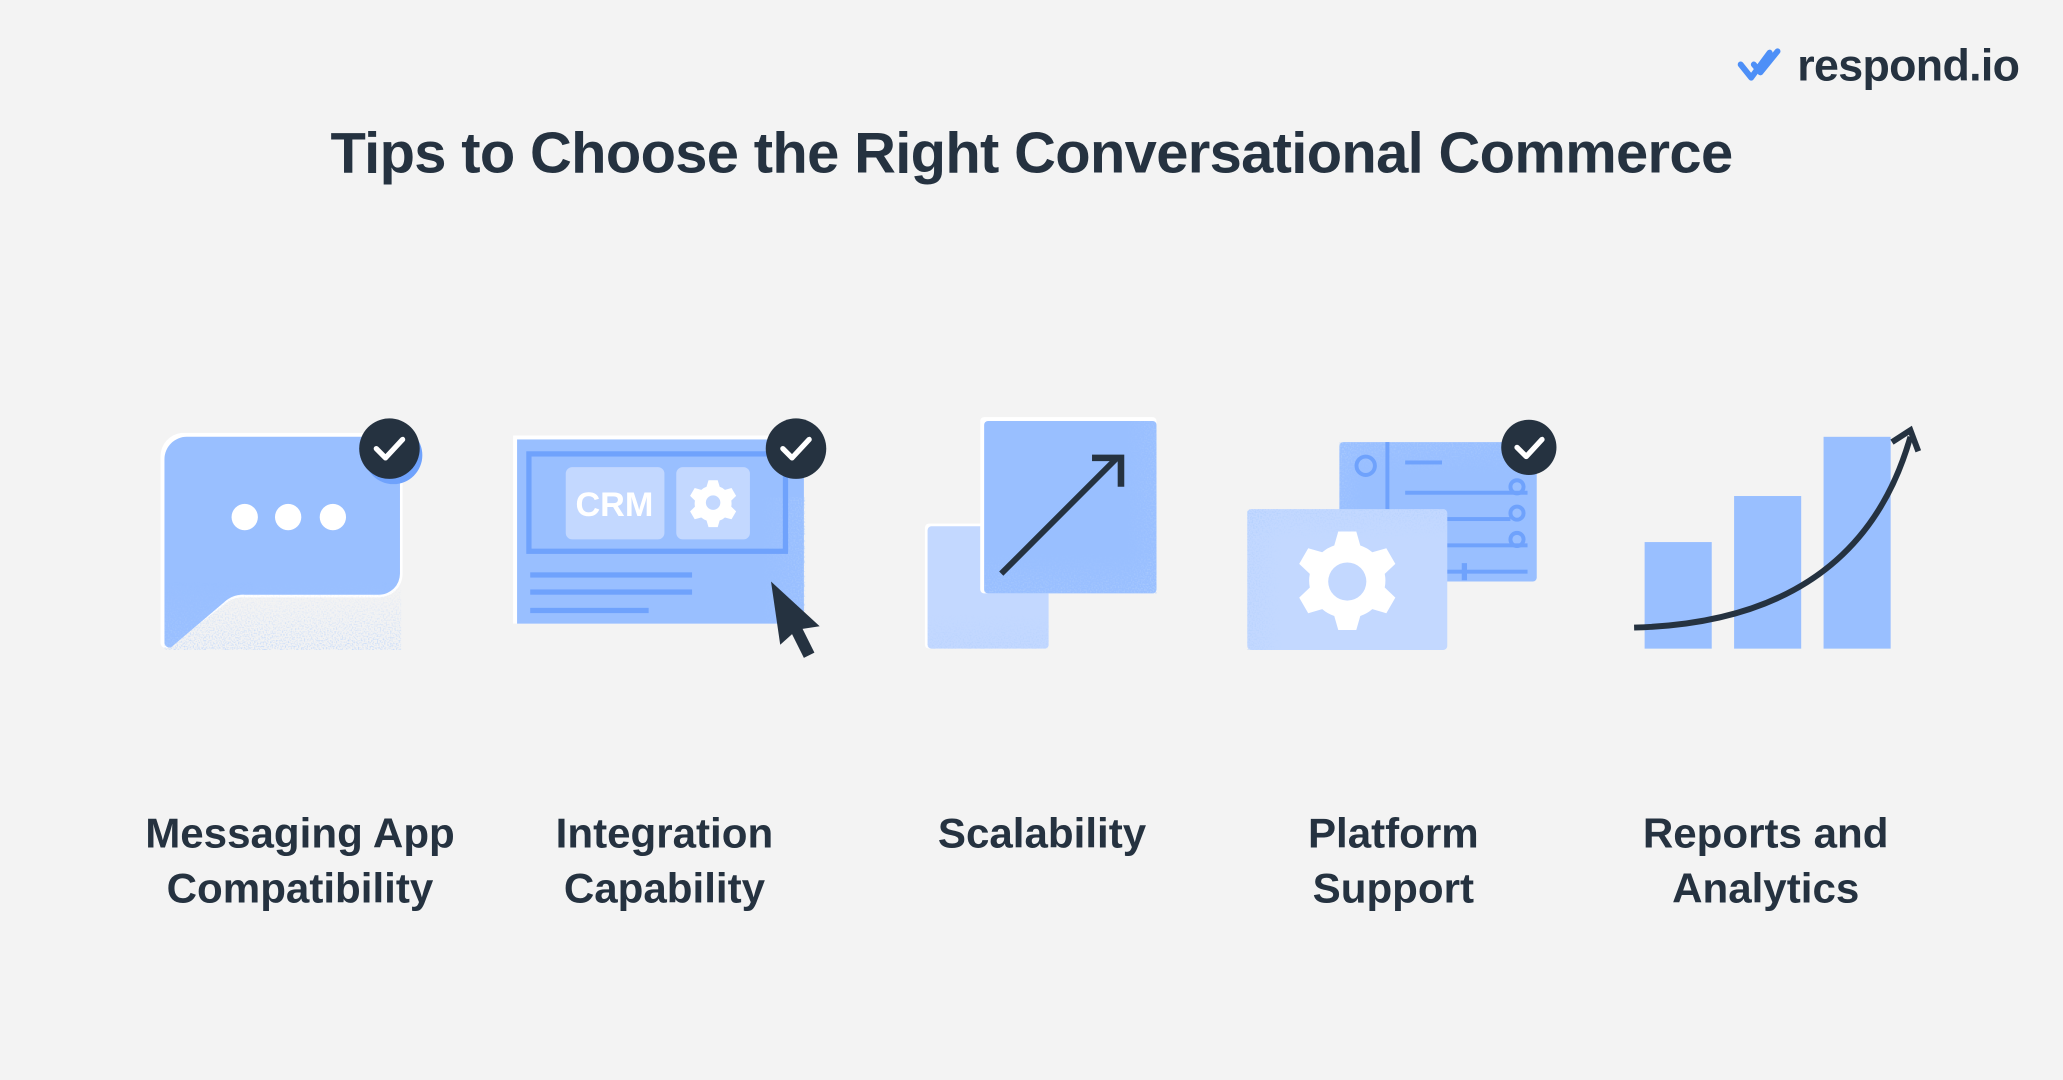 This screenshot has height=1080, width=2063. I want to click on growth-chart-icon, so click(1780, 531).